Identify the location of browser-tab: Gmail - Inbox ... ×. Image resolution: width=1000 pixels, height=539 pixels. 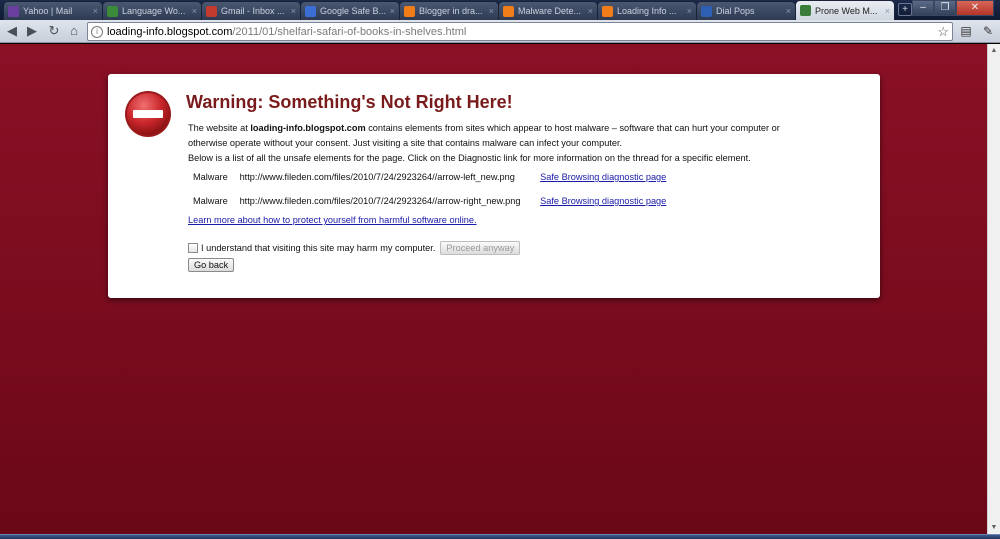
(251, 10).